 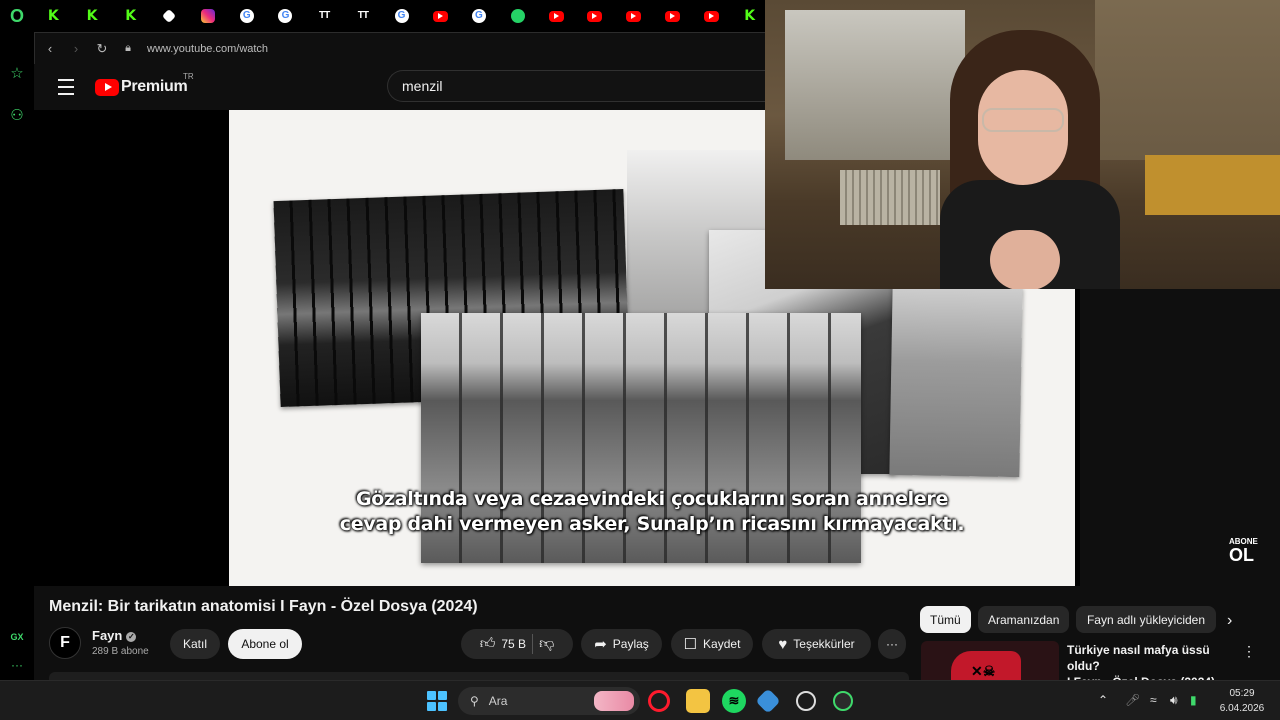 What do you see at coordinates (956, 381) in the screenshot?
I see `yard-photo` at bounding box center [956, 381].